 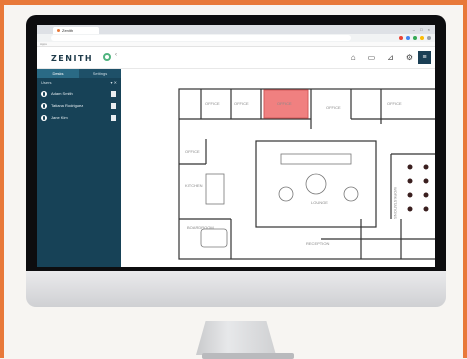 What do you see at coordinates (62, 93) in the screenshot?
I see `sidebar-item-label: Adam Smith` at bounding box center [62, 93].